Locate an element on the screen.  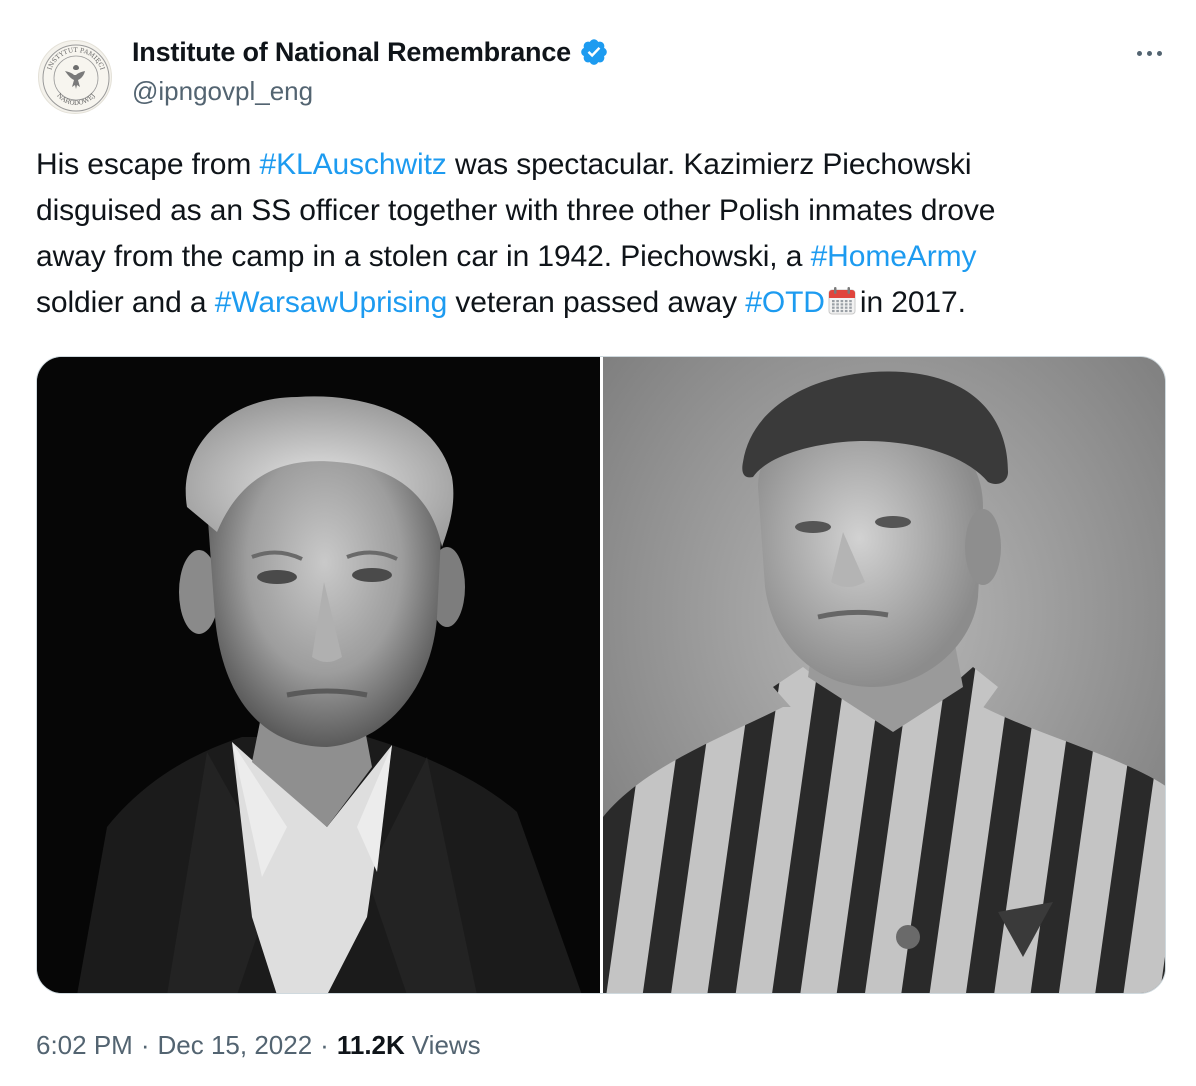
tweet-text-segment: veteran passed away is located at coordinates (596, 302).